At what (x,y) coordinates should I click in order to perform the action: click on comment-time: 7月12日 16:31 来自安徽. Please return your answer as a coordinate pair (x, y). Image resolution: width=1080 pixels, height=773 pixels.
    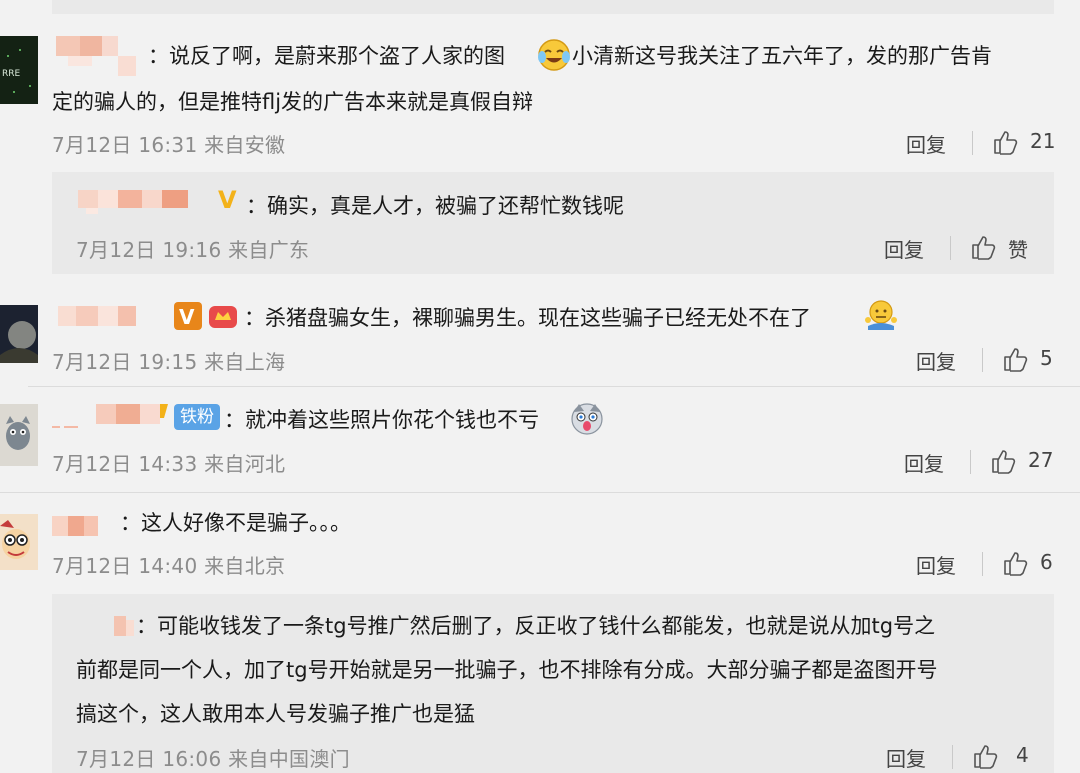
    Looking at the image, I should click on (169, 145).